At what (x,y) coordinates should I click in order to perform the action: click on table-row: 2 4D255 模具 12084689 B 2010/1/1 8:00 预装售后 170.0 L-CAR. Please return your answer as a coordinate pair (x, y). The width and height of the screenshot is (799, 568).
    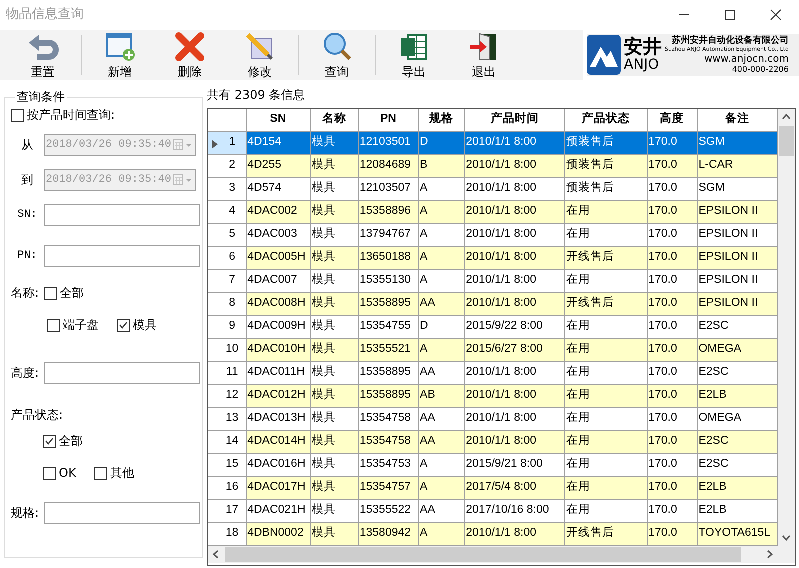
    Looking at the image, I should click on (493, 165).